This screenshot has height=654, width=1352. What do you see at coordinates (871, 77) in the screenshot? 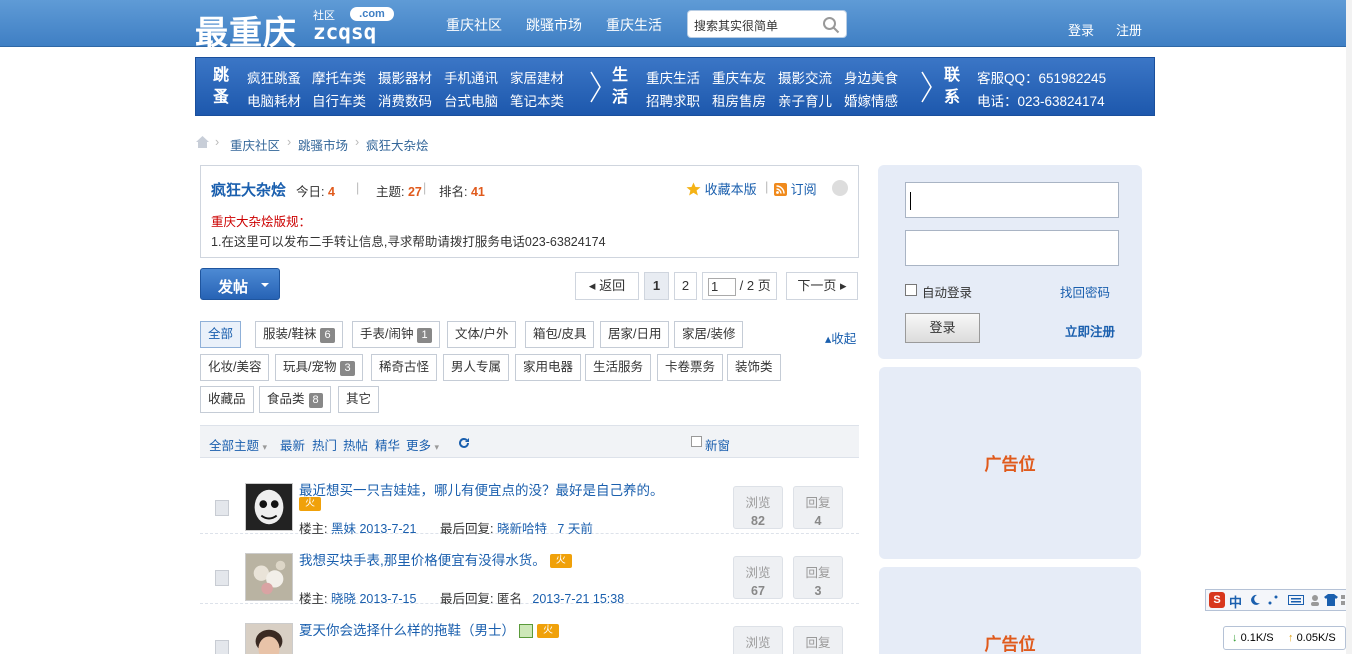
I see `banner-link: 身边美食` at bounding box center [871, 77].